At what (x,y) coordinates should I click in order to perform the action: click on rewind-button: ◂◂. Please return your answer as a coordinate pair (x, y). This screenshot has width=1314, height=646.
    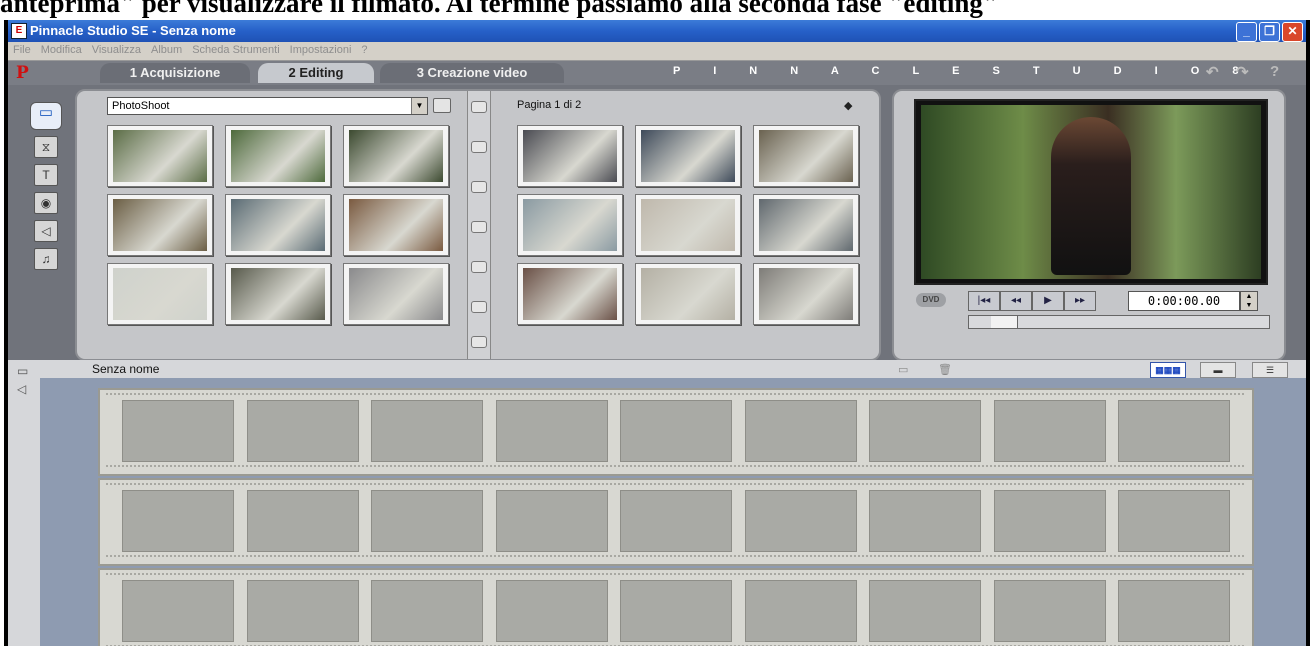
    Looking at the image, I should click on (1016, 301).